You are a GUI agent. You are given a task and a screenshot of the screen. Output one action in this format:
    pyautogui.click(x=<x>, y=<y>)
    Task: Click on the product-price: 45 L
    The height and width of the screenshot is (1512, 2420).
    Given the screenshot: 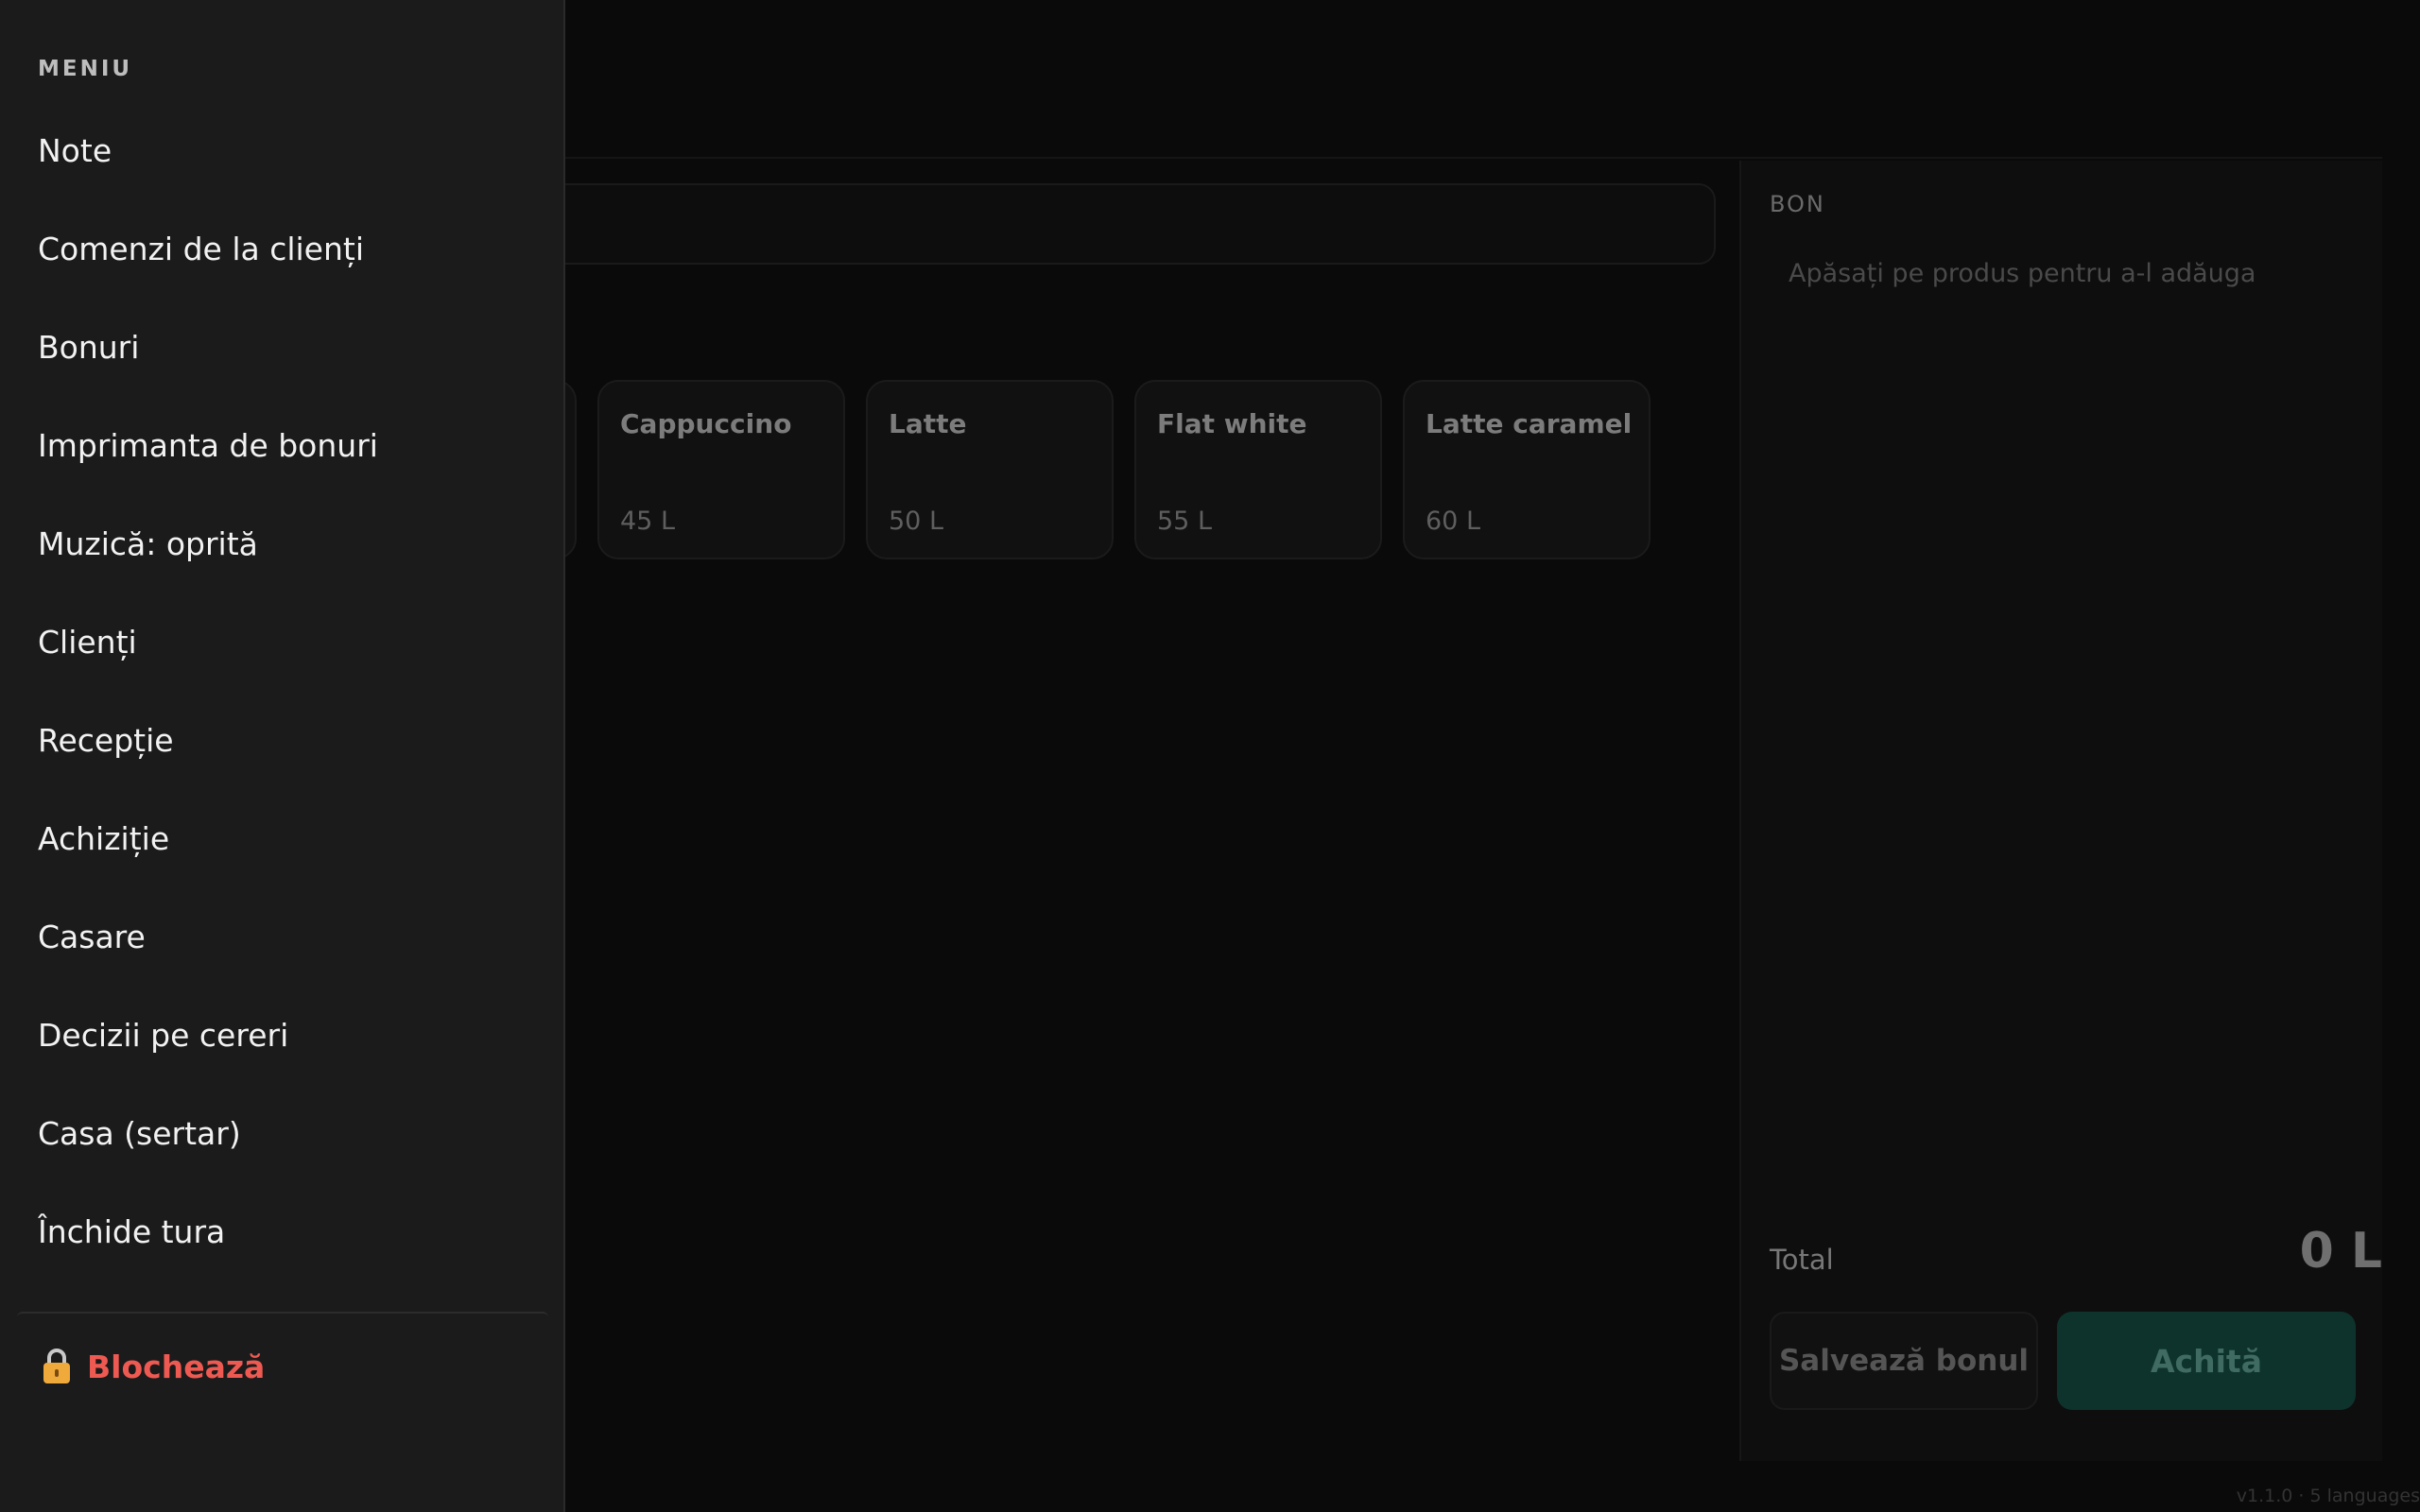 What is the action you would take?
    pyautogui.click(x=647, y=521)
    